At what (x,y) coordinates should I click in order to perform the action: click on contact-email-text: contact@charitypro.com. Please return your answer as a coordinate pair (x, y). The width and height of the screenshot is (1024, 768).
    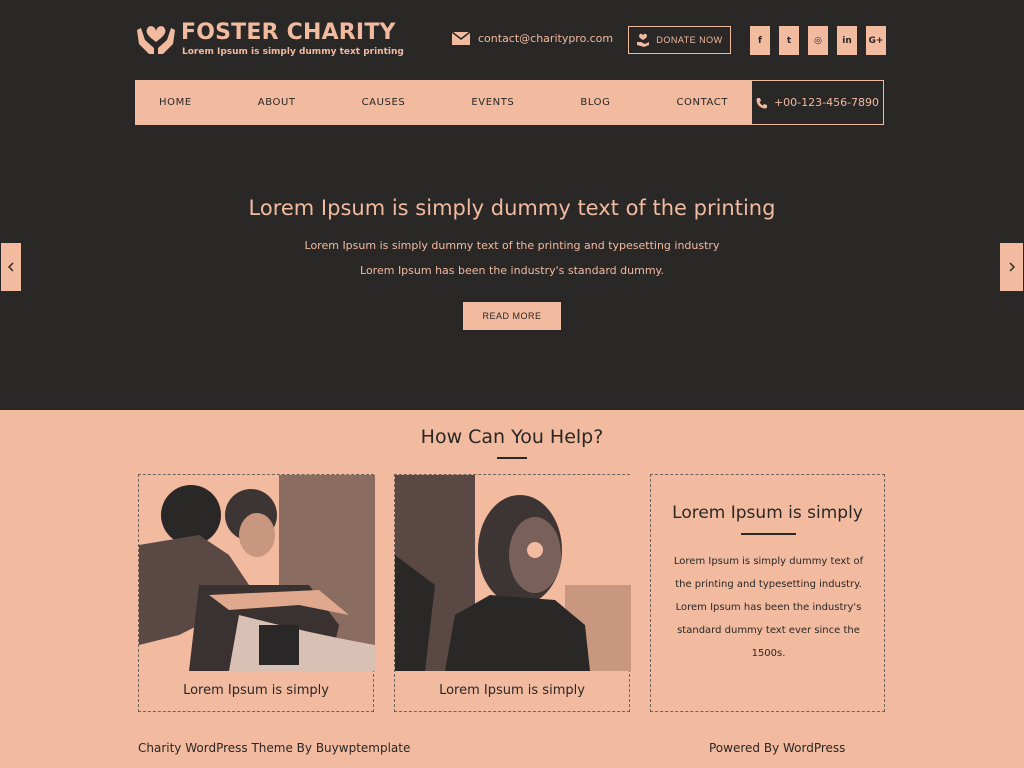
    Looking at the image, I should click on (546, 38).